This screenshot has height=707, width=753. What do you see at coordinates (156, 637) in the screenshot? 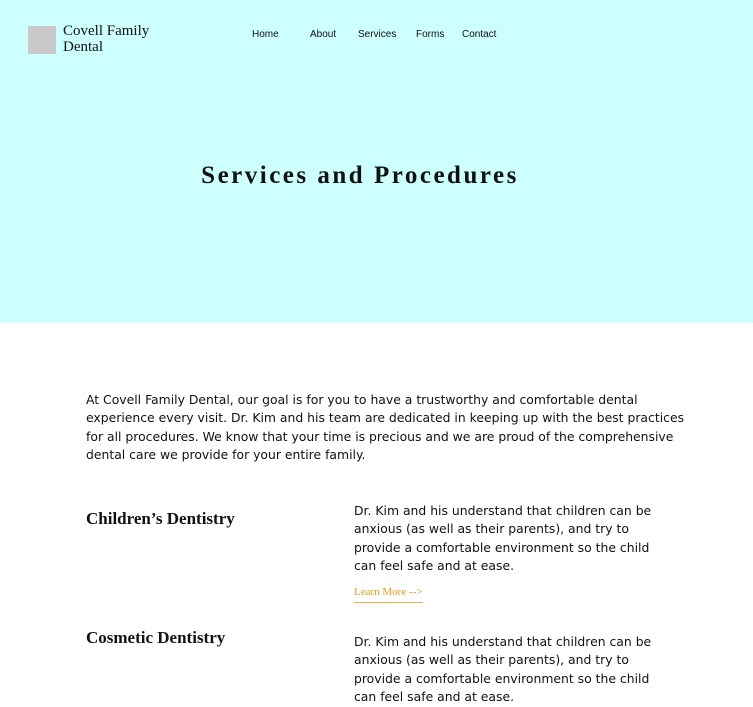
I see `service-title-cosmetic: Cosmetic Dentistry` at bounding box center [156, 637].